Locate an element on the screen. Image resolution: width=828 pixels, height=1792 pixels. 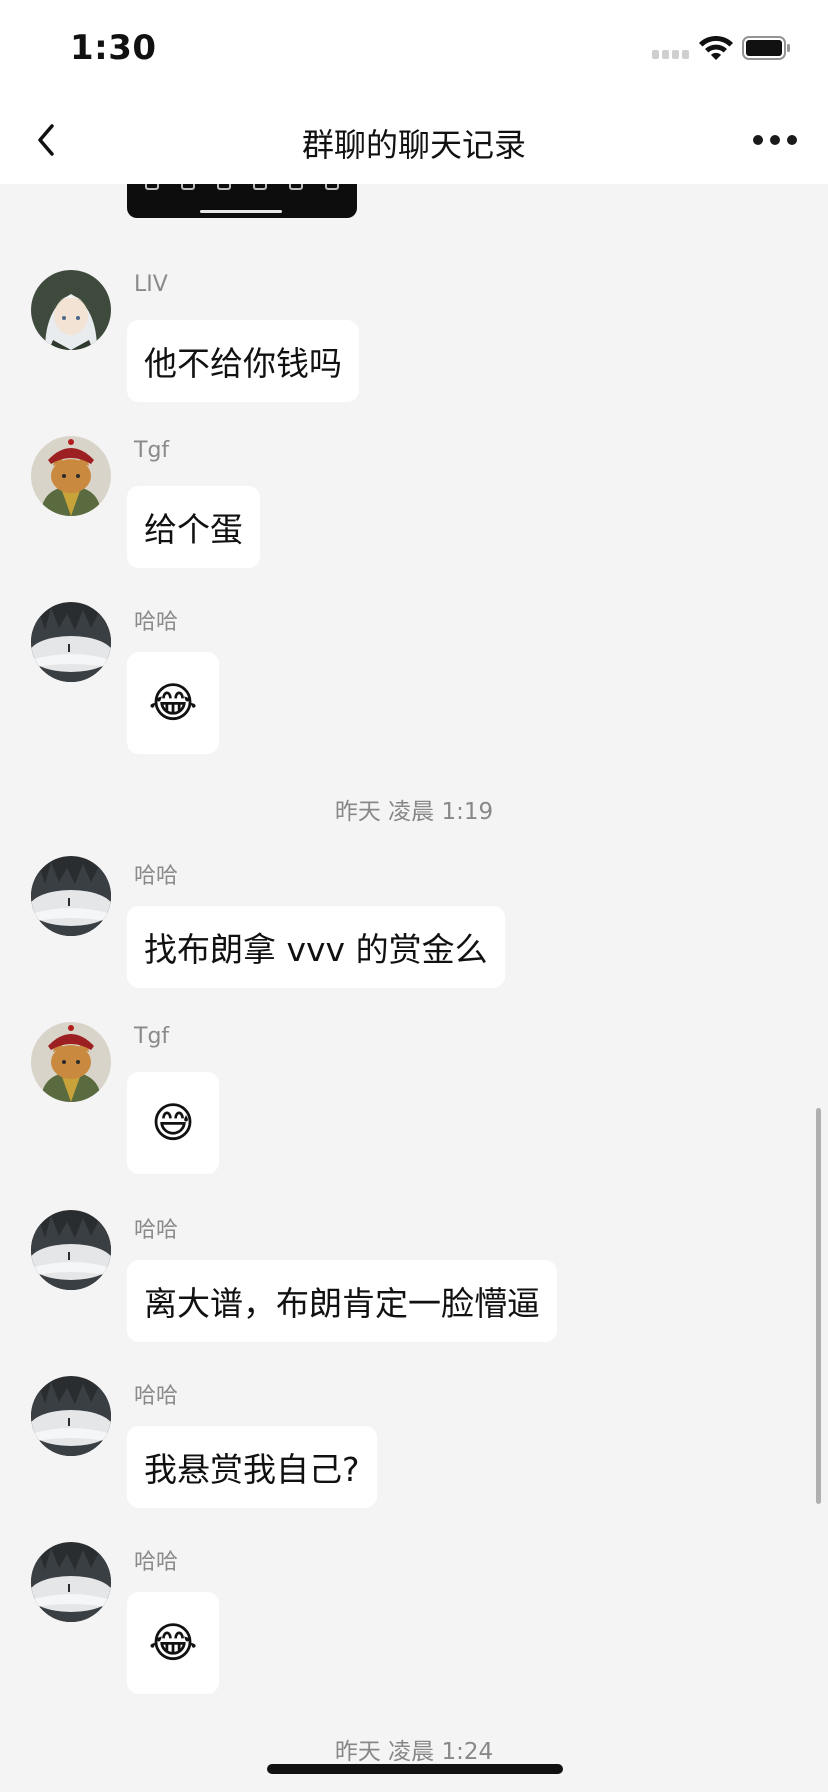
message-bubble: 我悬赏我自己? is located at coordinates (252, 1467).